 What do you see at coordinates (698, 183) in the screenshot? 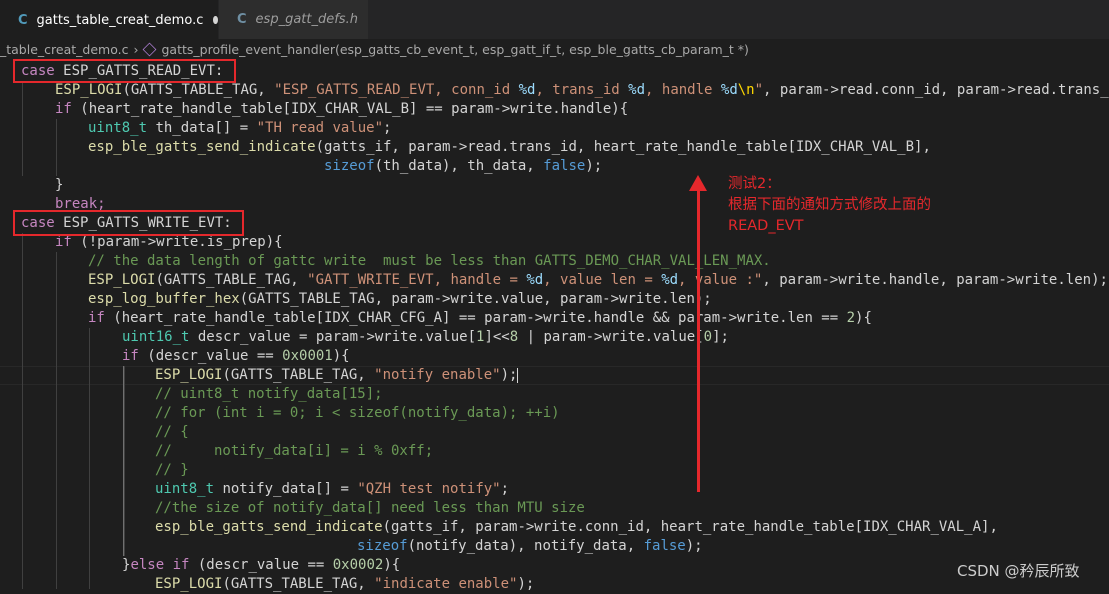
I see `arrow-up-icon` at bounding box center [698, 183].